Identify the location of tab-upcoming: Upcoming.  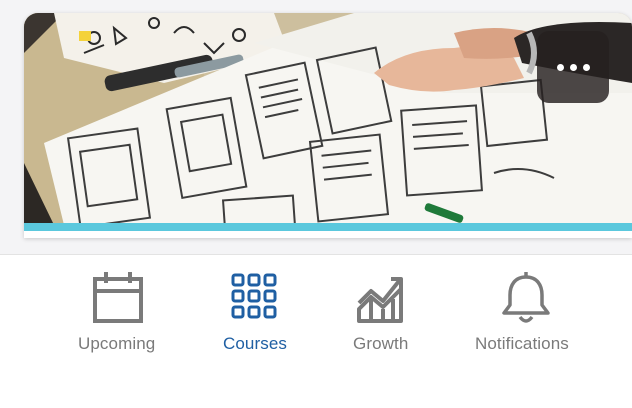
(118, 310).